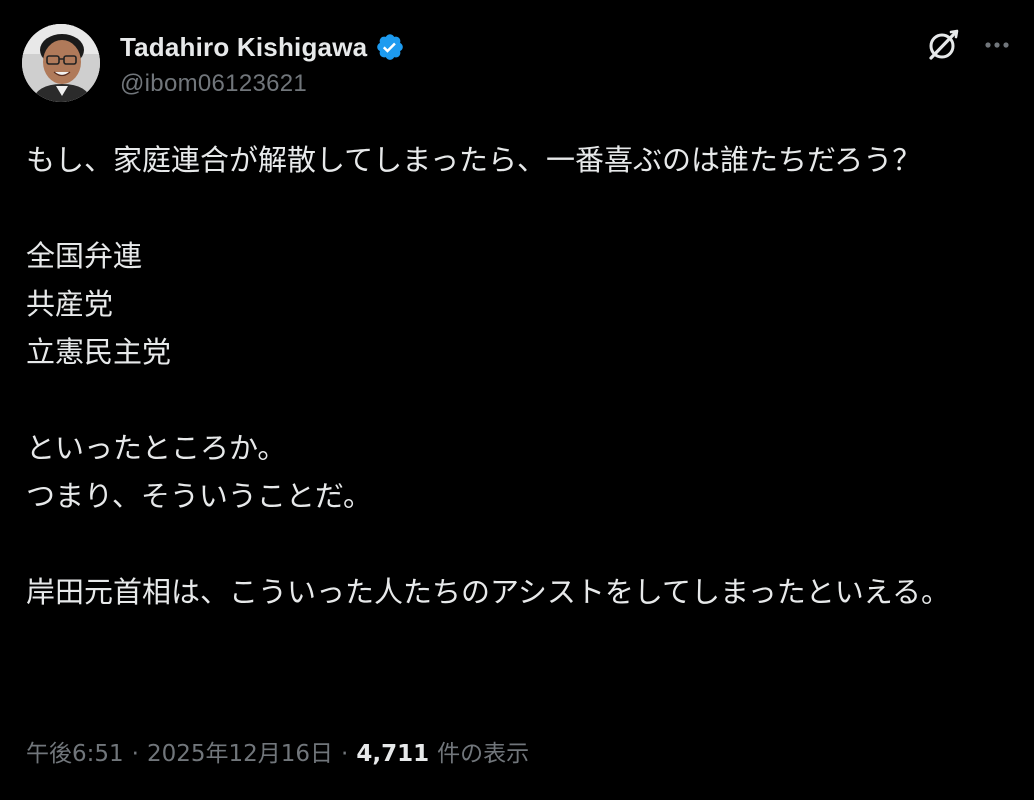 This screenshot has width=1034, height=800. Describe the element at coordinates (517, 64) in the screenshot. I see `tweet-header: Tadahiro Kishigawa @ibom06123621` at that location.